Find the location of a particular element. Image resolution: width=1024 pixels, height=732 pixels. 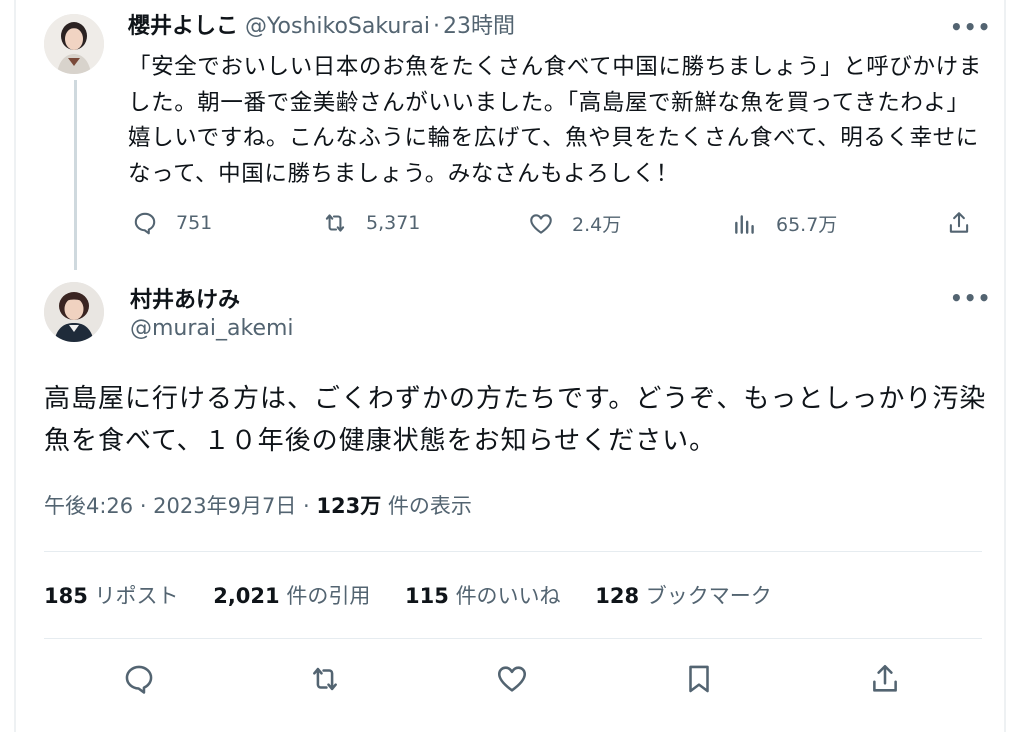

reply-to-header: 櫻井よしこ @YoshikoSakurai · 23時間 is located at coordinates (321, 27).